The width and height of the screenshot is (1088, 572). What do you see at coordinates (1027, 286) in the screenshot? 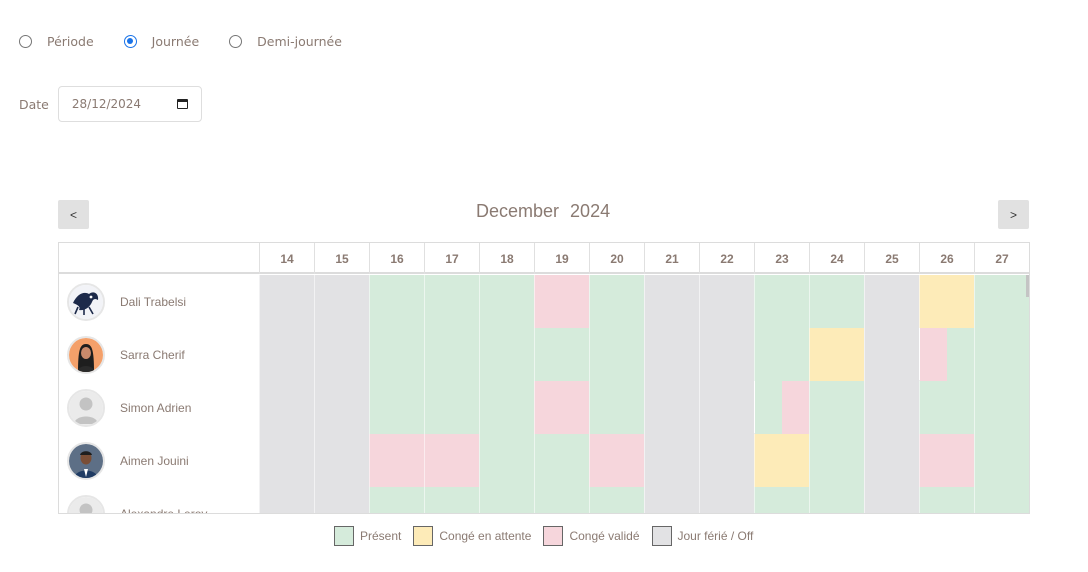
I see `grid-scrollbar` at bounding box center [1027, 286].